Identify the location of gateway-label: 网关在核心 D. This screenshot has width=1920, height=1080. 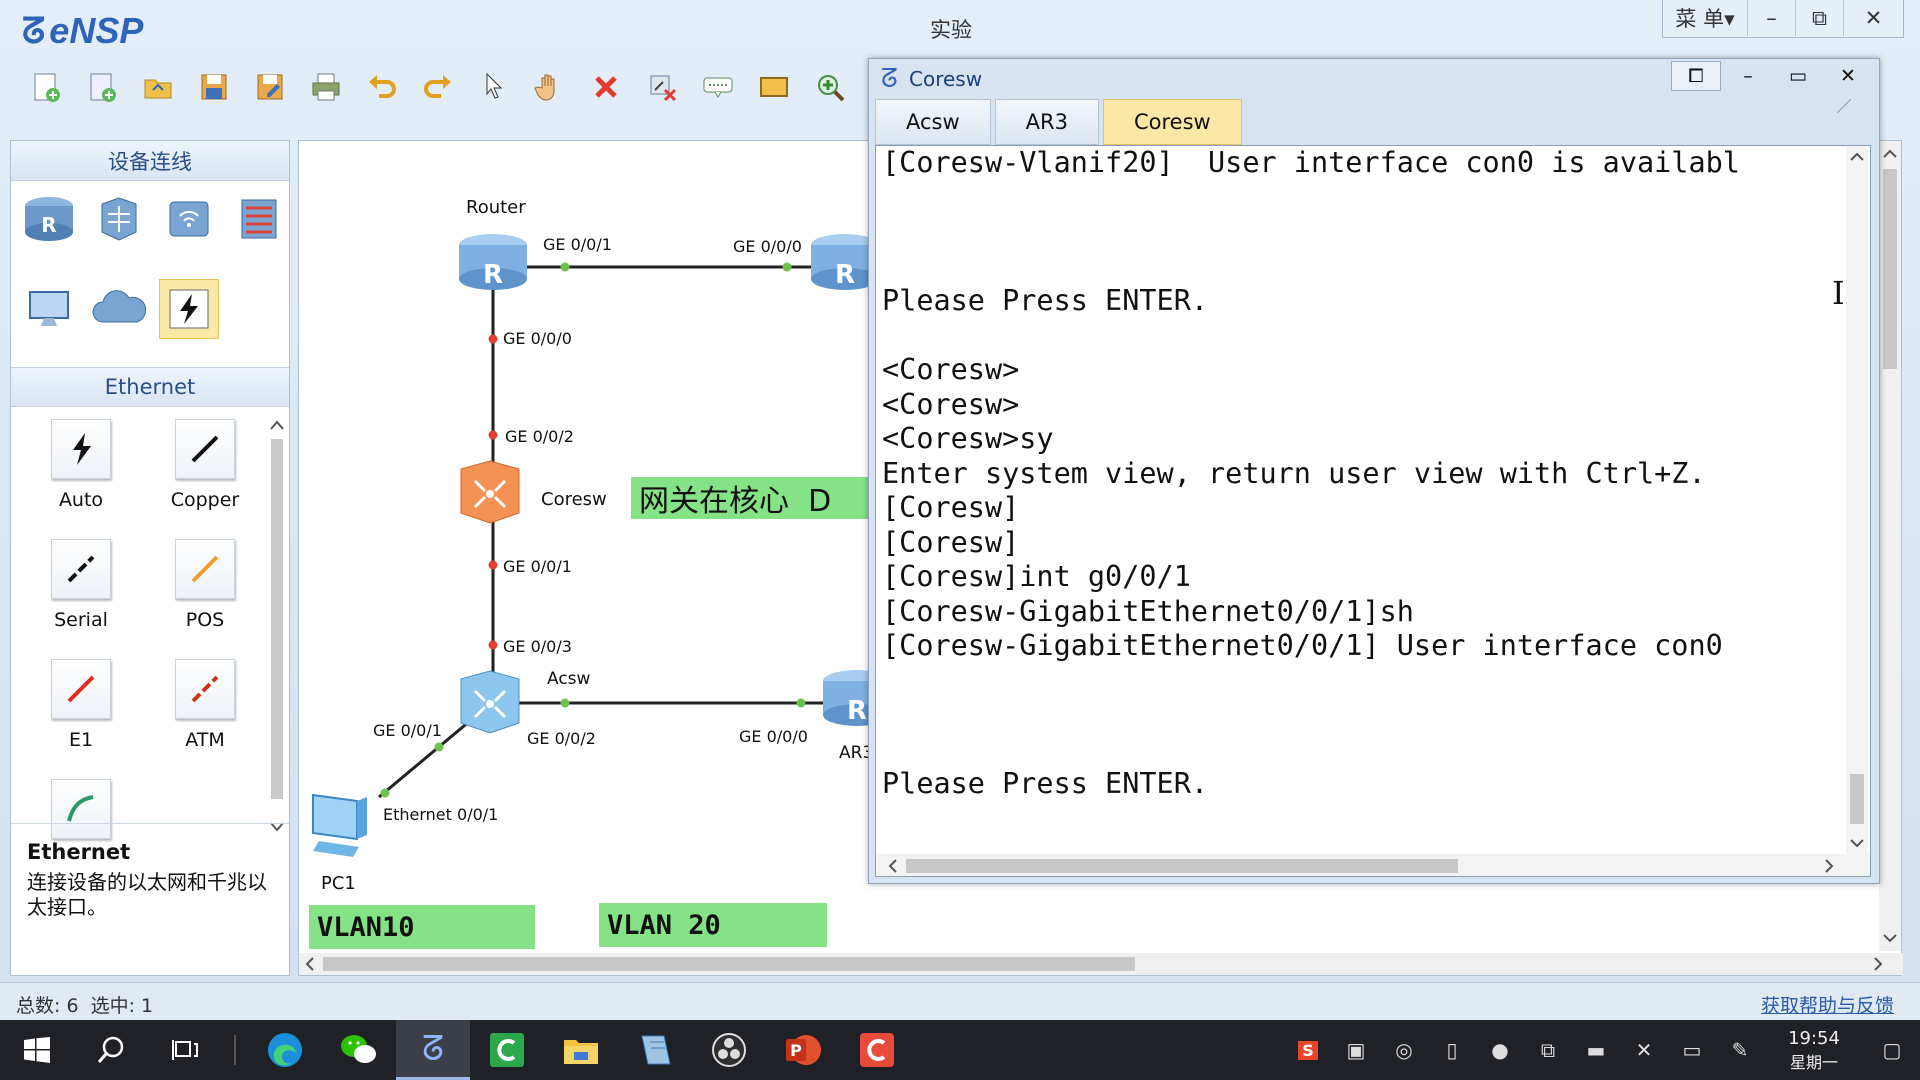
(753, 498).